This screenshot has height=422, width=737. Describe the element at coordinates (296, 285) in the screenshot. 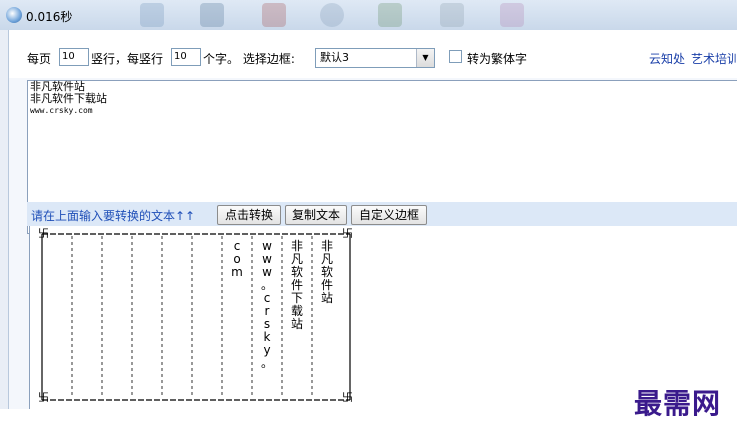

I see `vertical-column: 非凡软件下载站` at that location.